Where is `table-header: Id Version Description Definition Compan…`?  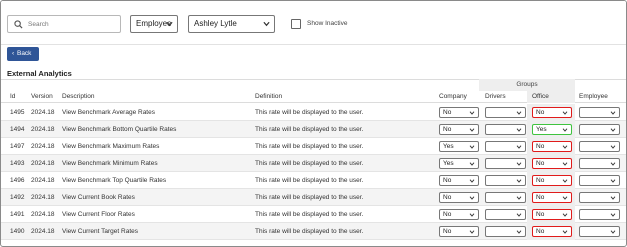 table-header: Id Version Description Definition Compan… is located at coordinates (313, 97).